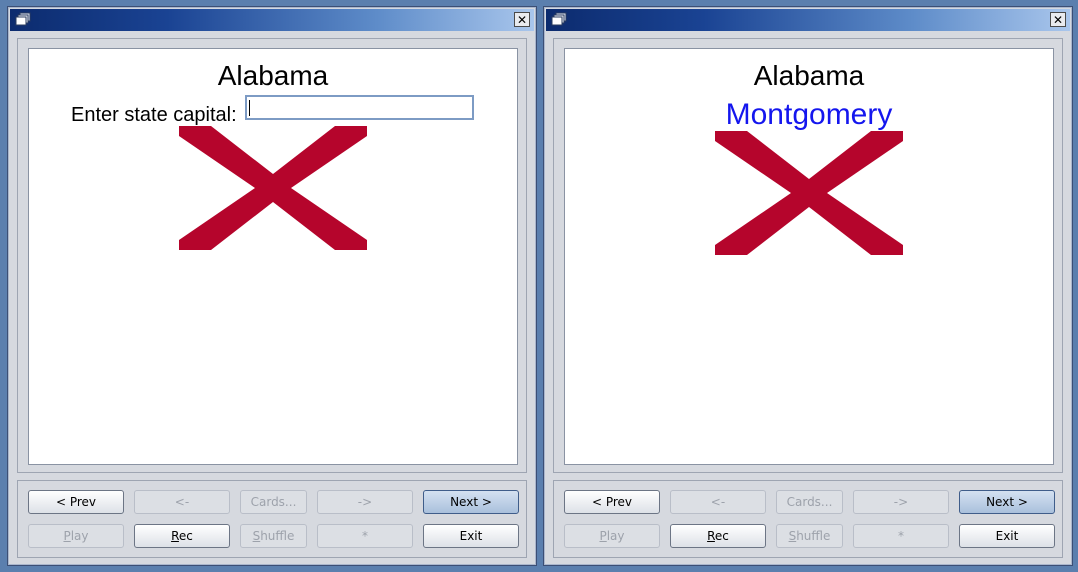 Image resolution: width=1078 pixels, height=572 pixels. What do you see at coordinates (154, 115) in the screenshot?
I see `capital-prompt-label: Enter state capital:` at bounding box center [154, 115].